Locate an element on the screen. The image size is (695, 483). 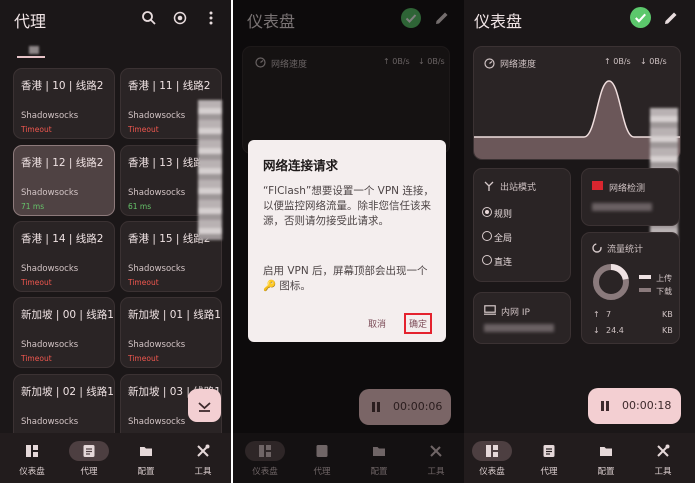
dashboard-icon is located at coordinates (492, 451).